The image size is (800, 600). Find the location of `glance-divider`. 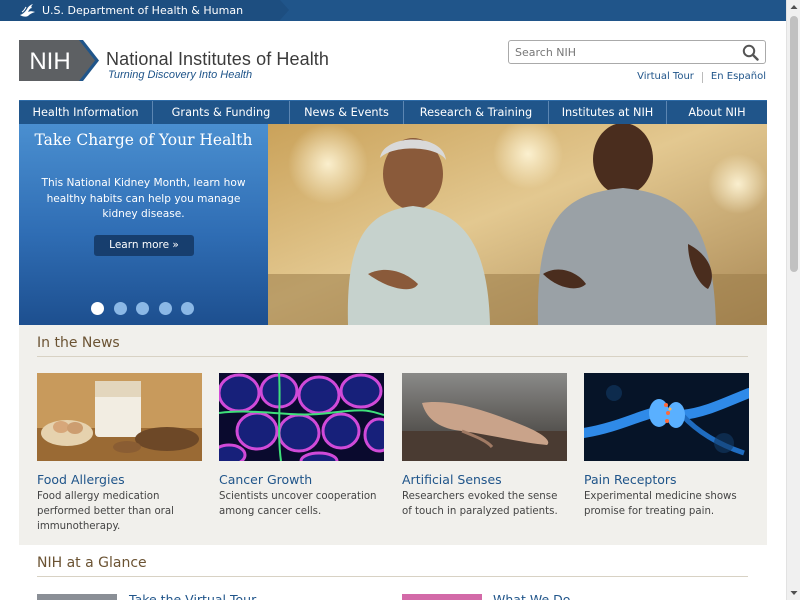

glance-divider is located at coordinates (392, 576).